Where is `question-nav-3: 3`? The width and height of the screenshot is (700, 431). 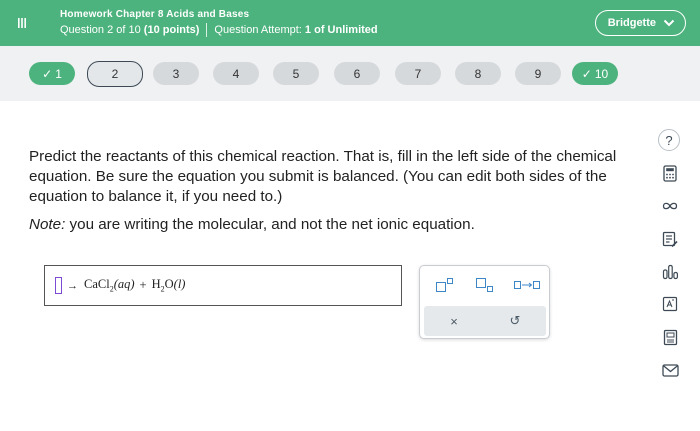
question-nav-3: 3 is located at coordinates (176, 73).